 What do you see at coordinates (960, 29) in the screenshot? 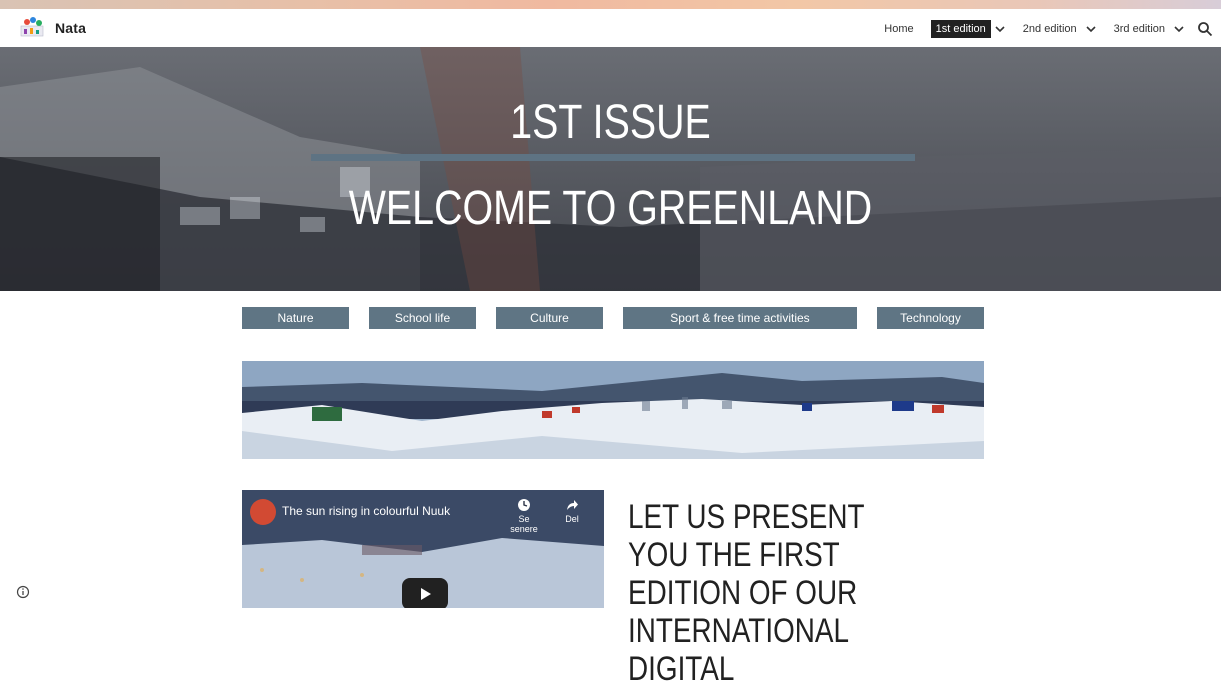
I see `nav-1st-edition-label: 1st edition` at bounding box center [960, 29].